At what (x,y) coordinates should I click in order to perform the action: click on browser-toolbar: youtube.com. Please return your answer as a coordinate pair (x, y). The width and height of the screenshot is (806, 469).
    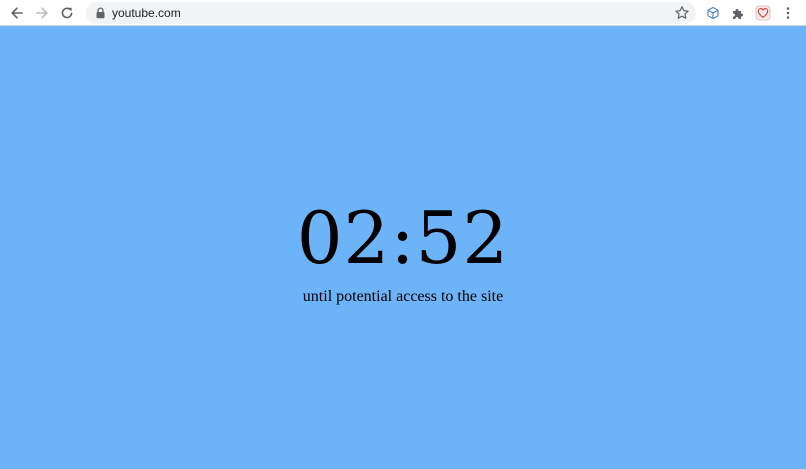
    Looking at the image, I should click on (403, 13).